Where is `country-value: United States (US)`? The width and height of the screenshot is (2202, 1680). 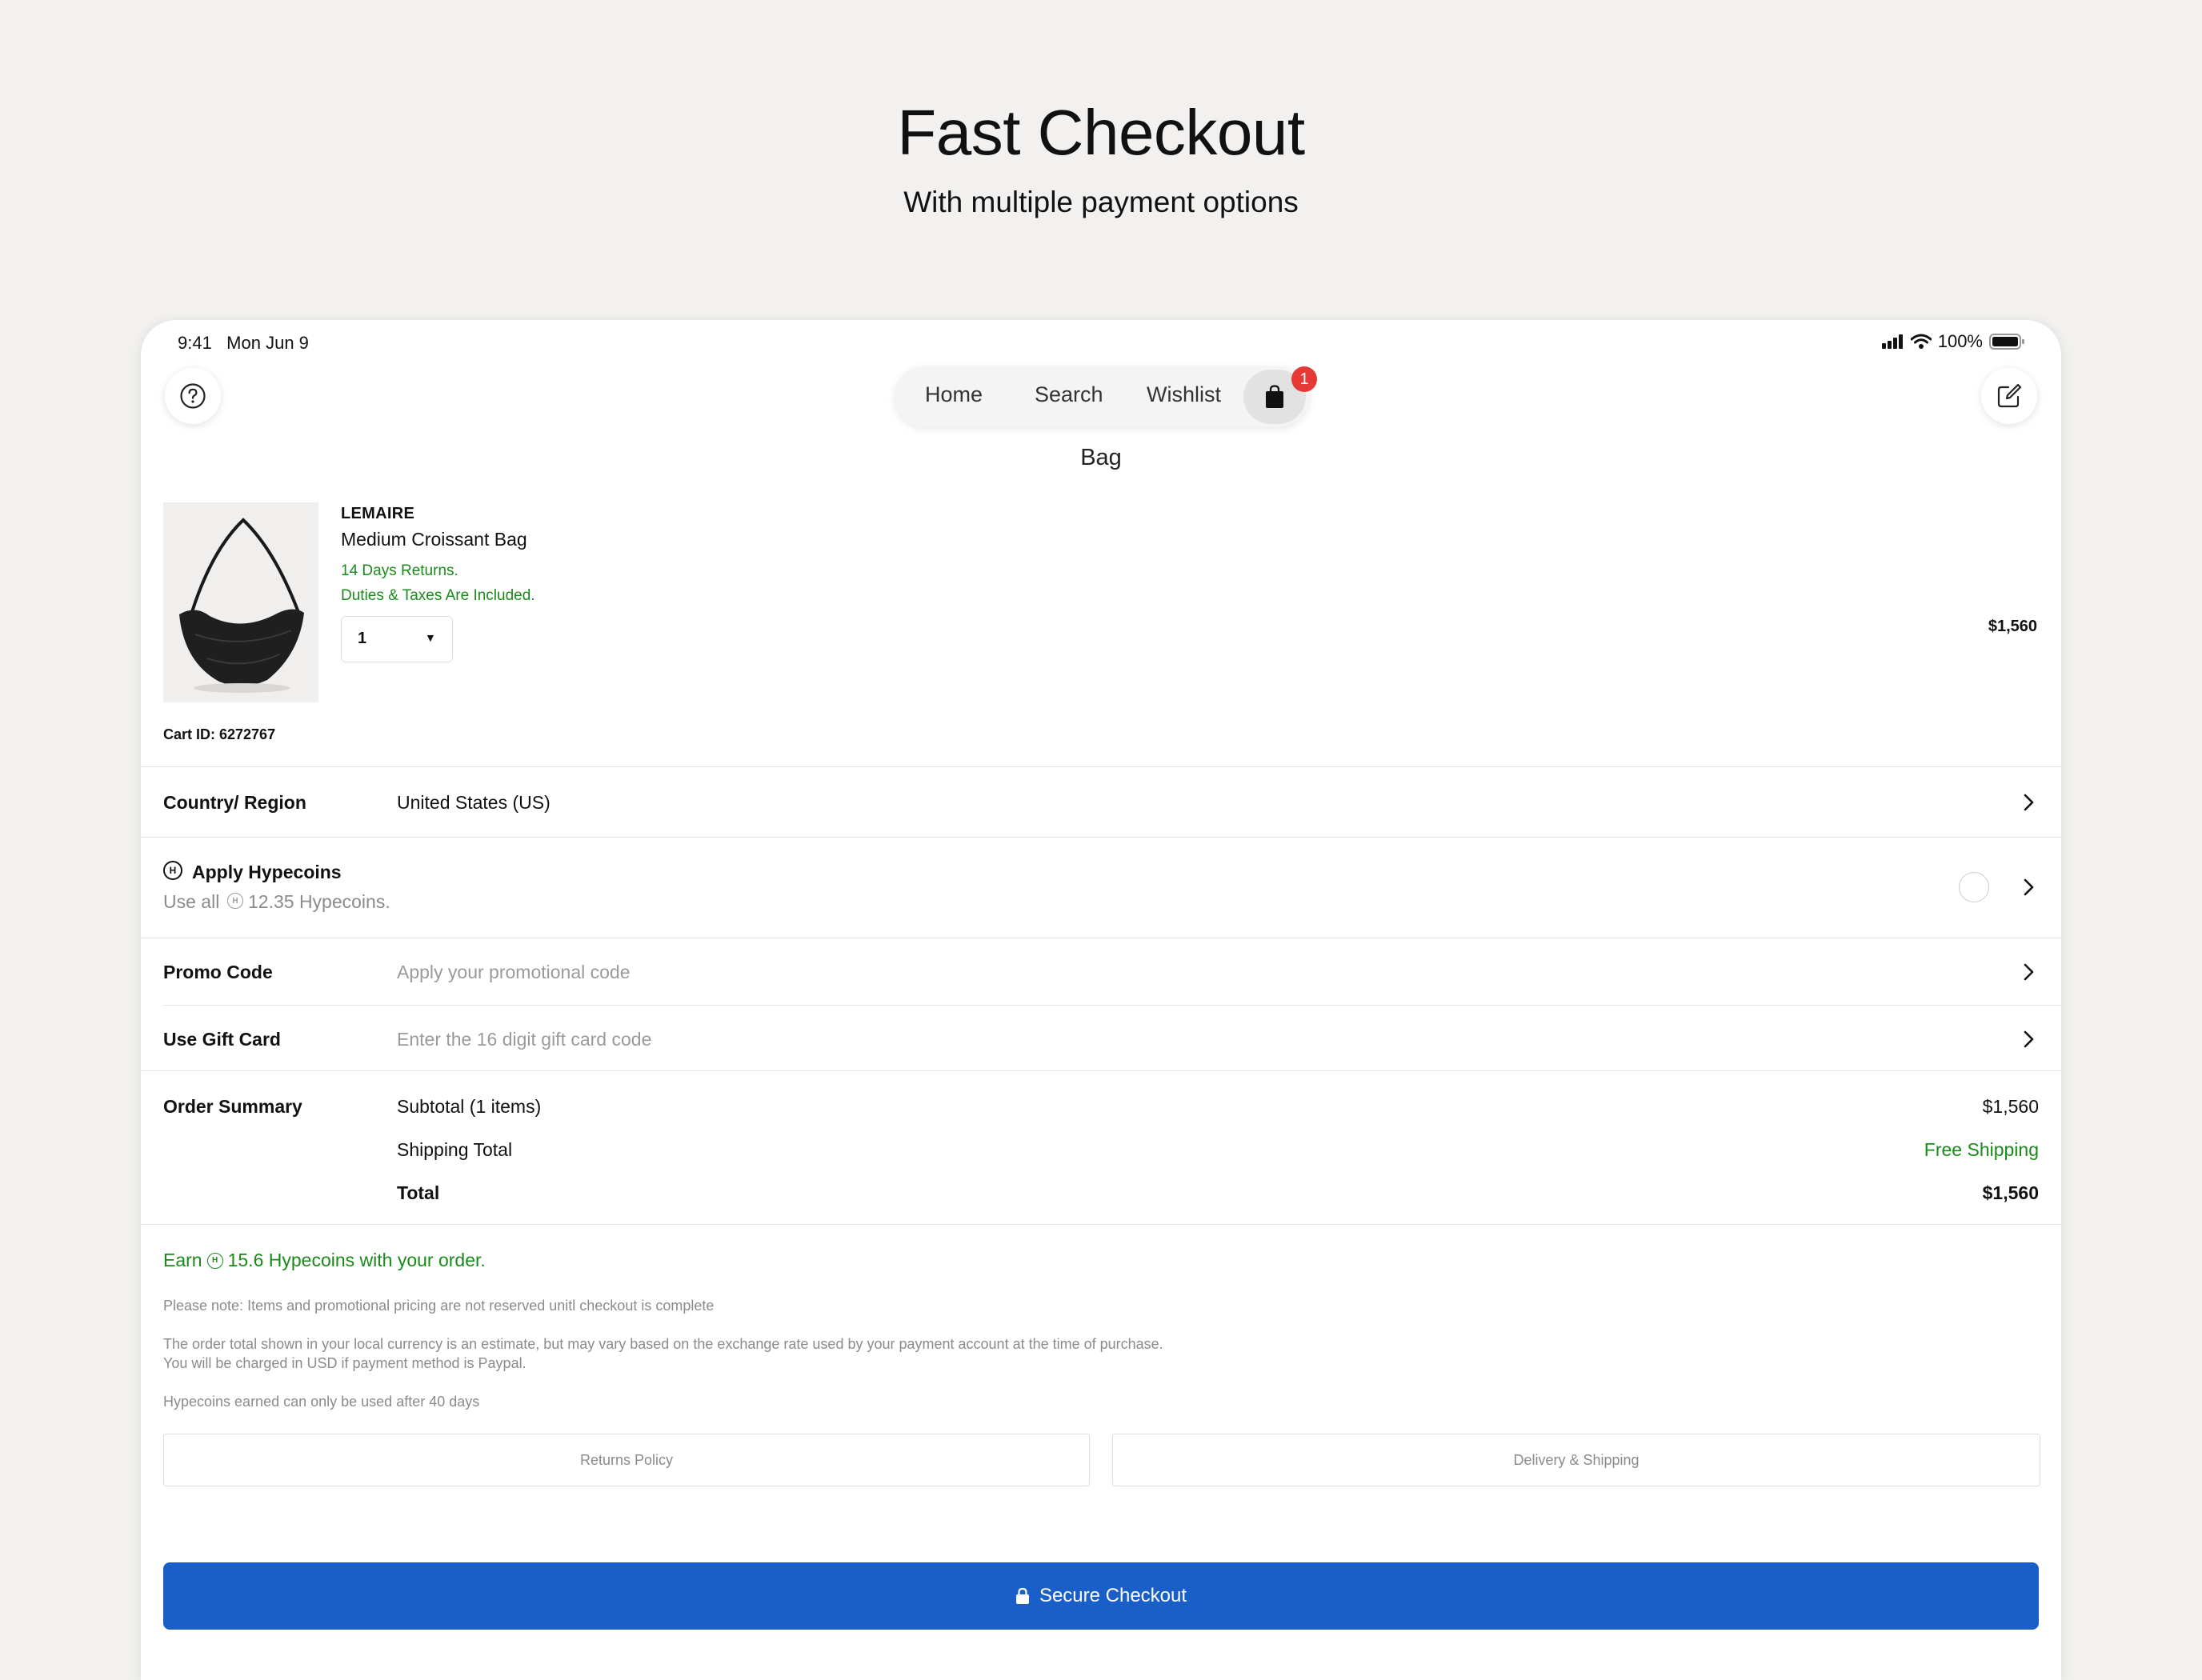 country-value: United States (US) is located at coordinates (474, 802).